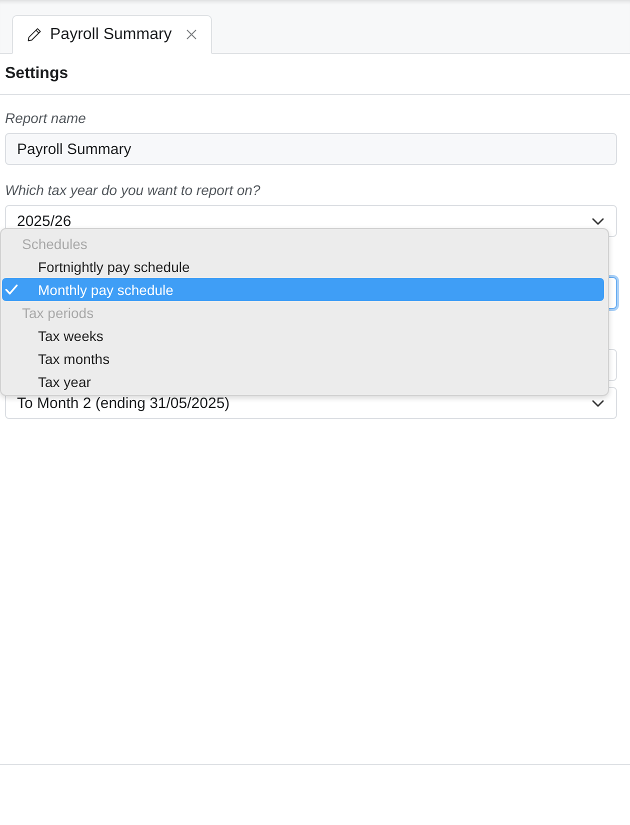 The height and width of the screenshot is (825, 630). Describe the element at coordinates (311, 149) in the screenshot. I see `text-field: Payroll Summary` at that location.